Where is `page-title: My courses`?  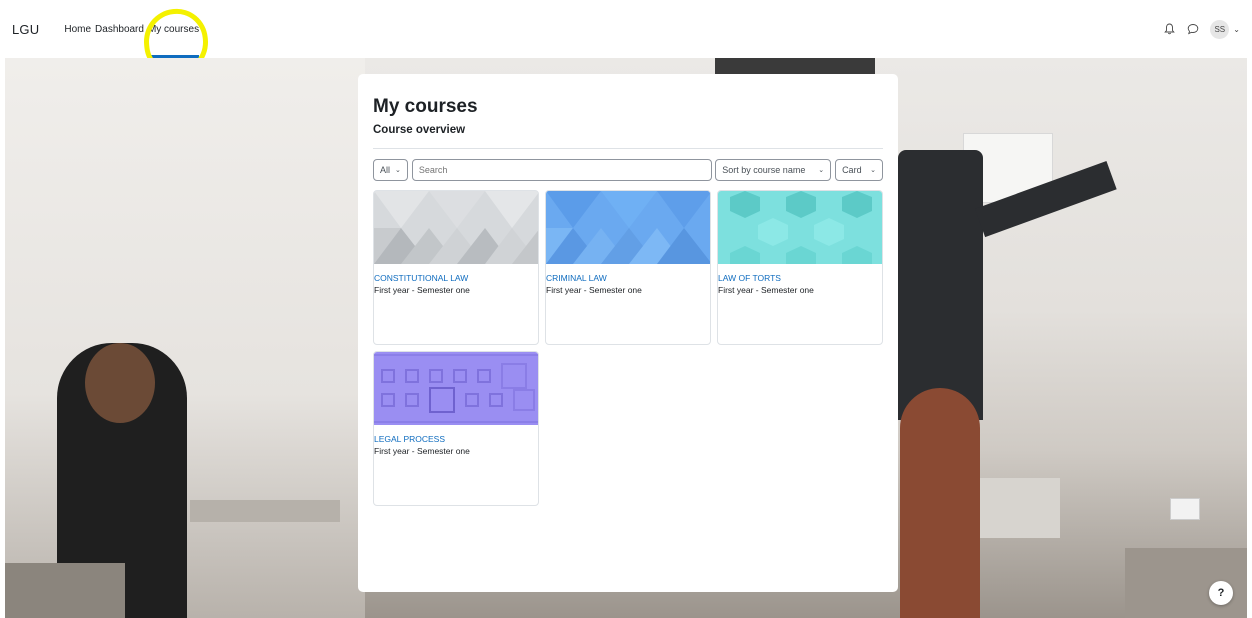 page-title: My courses is located at coordinates (425, 106).